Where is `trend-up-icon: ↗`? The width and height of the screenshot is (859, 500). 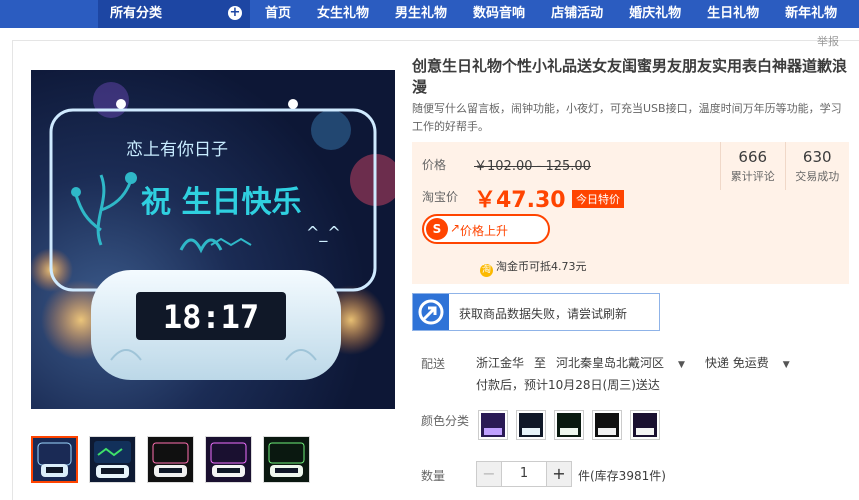
trend-up-icon: ↗ is located at coordinates (455, 228).